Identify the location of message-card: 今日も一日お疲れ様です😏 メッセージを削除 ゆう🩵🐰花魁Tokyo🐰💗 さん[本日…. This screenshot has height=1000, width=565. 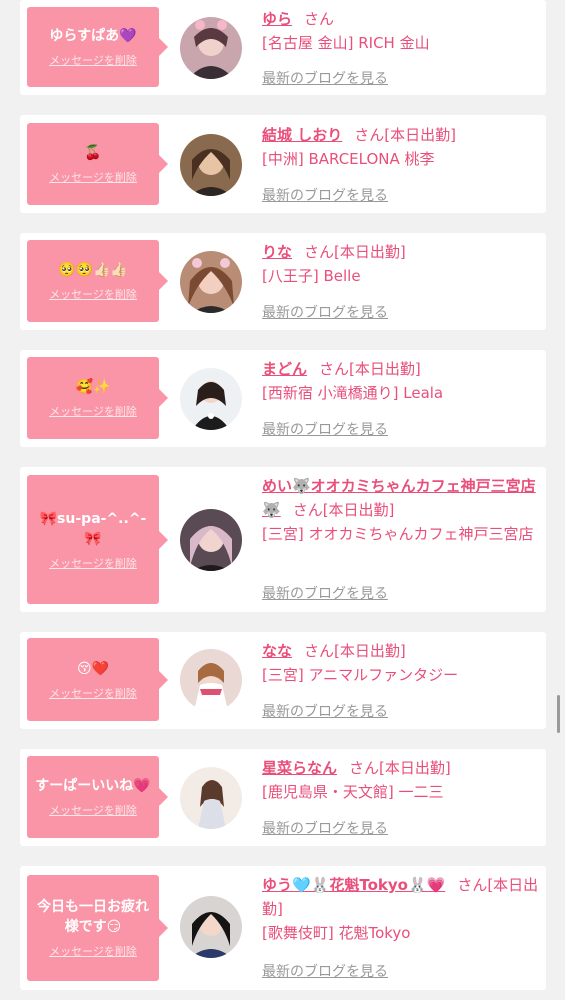
(283, 928).